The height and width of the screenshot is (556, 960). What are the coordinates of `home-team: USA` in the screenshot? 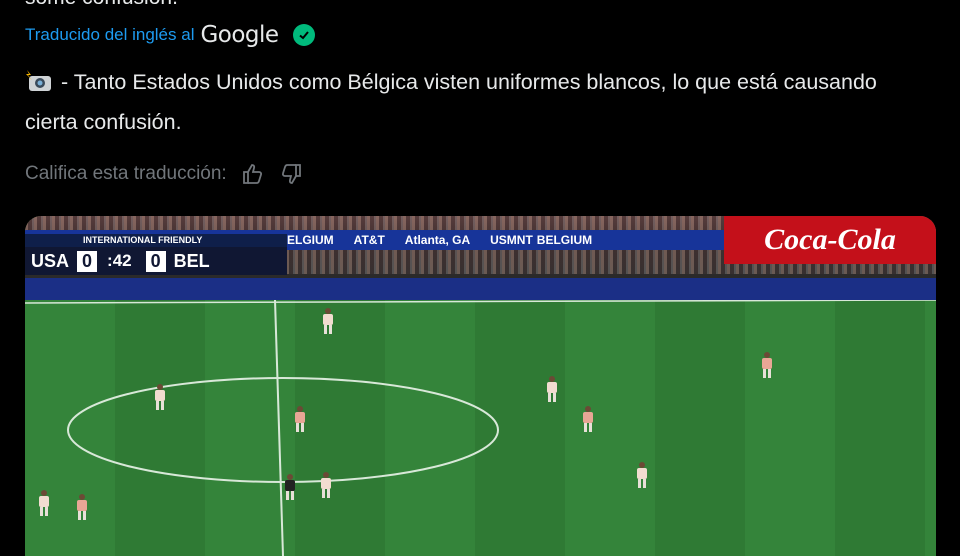 It's located at (50, 260).